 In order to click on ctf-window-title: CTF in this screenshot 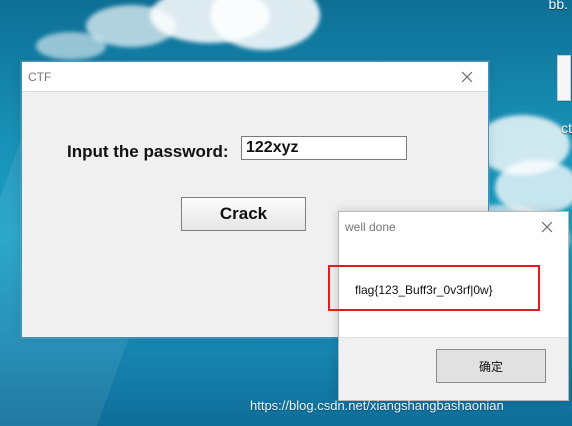, I will do `click(40, 76)`.